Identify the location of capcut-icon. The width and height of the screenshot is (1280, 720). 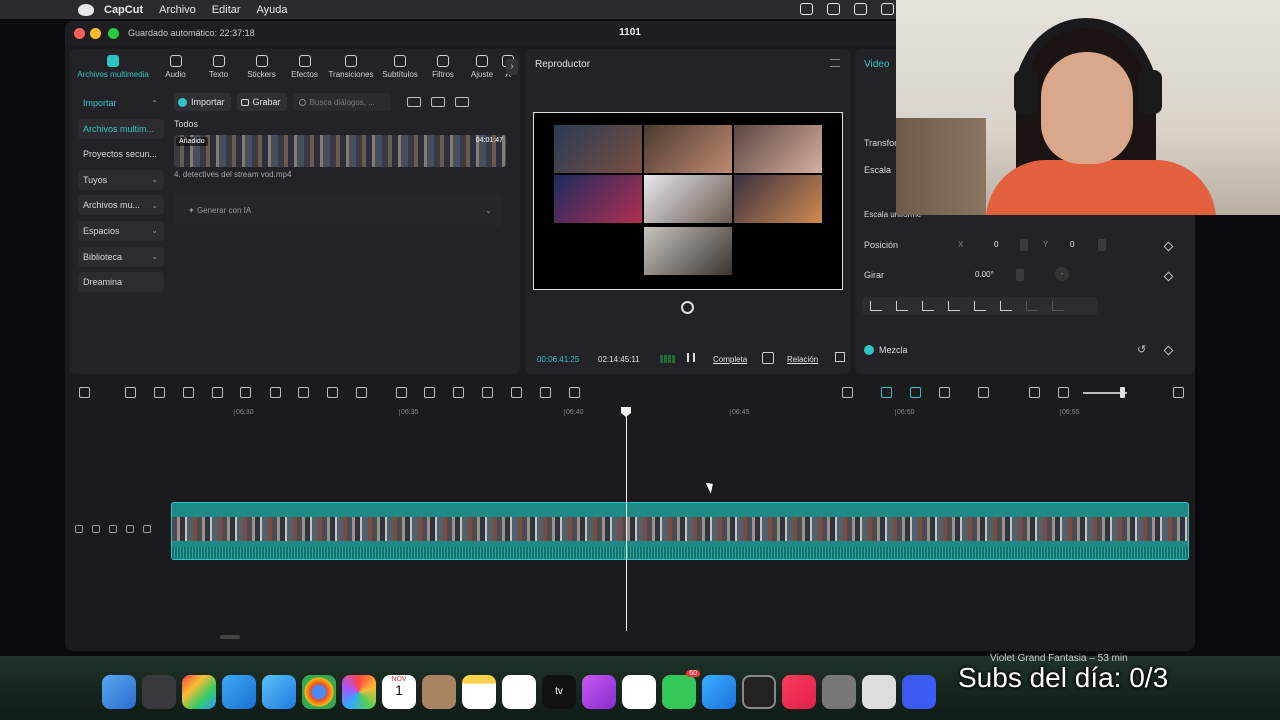
(919, 692).